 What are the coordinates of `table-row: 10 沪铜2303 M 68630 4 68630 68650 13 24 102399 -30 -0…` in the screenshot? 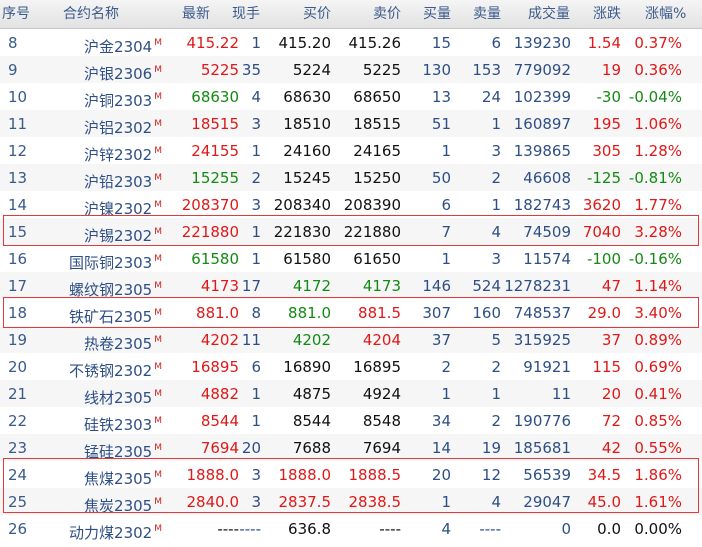 It's located at (351, 96).